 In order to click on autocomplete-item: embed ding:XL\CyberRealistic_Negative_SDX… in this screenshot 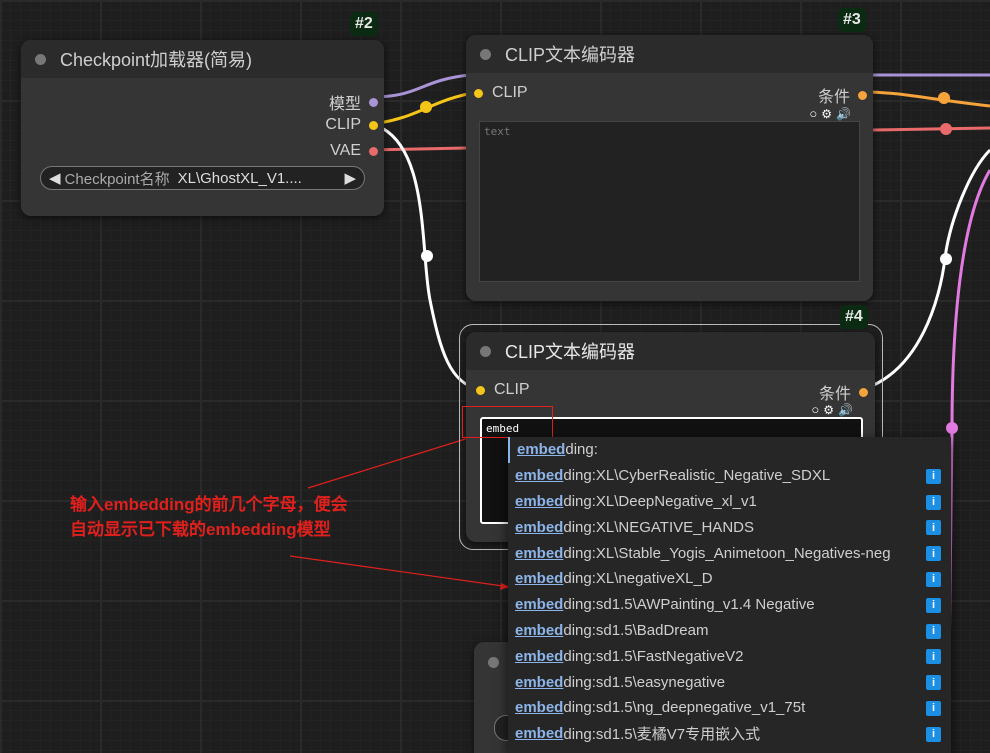, I will do `click(729, 476)`.